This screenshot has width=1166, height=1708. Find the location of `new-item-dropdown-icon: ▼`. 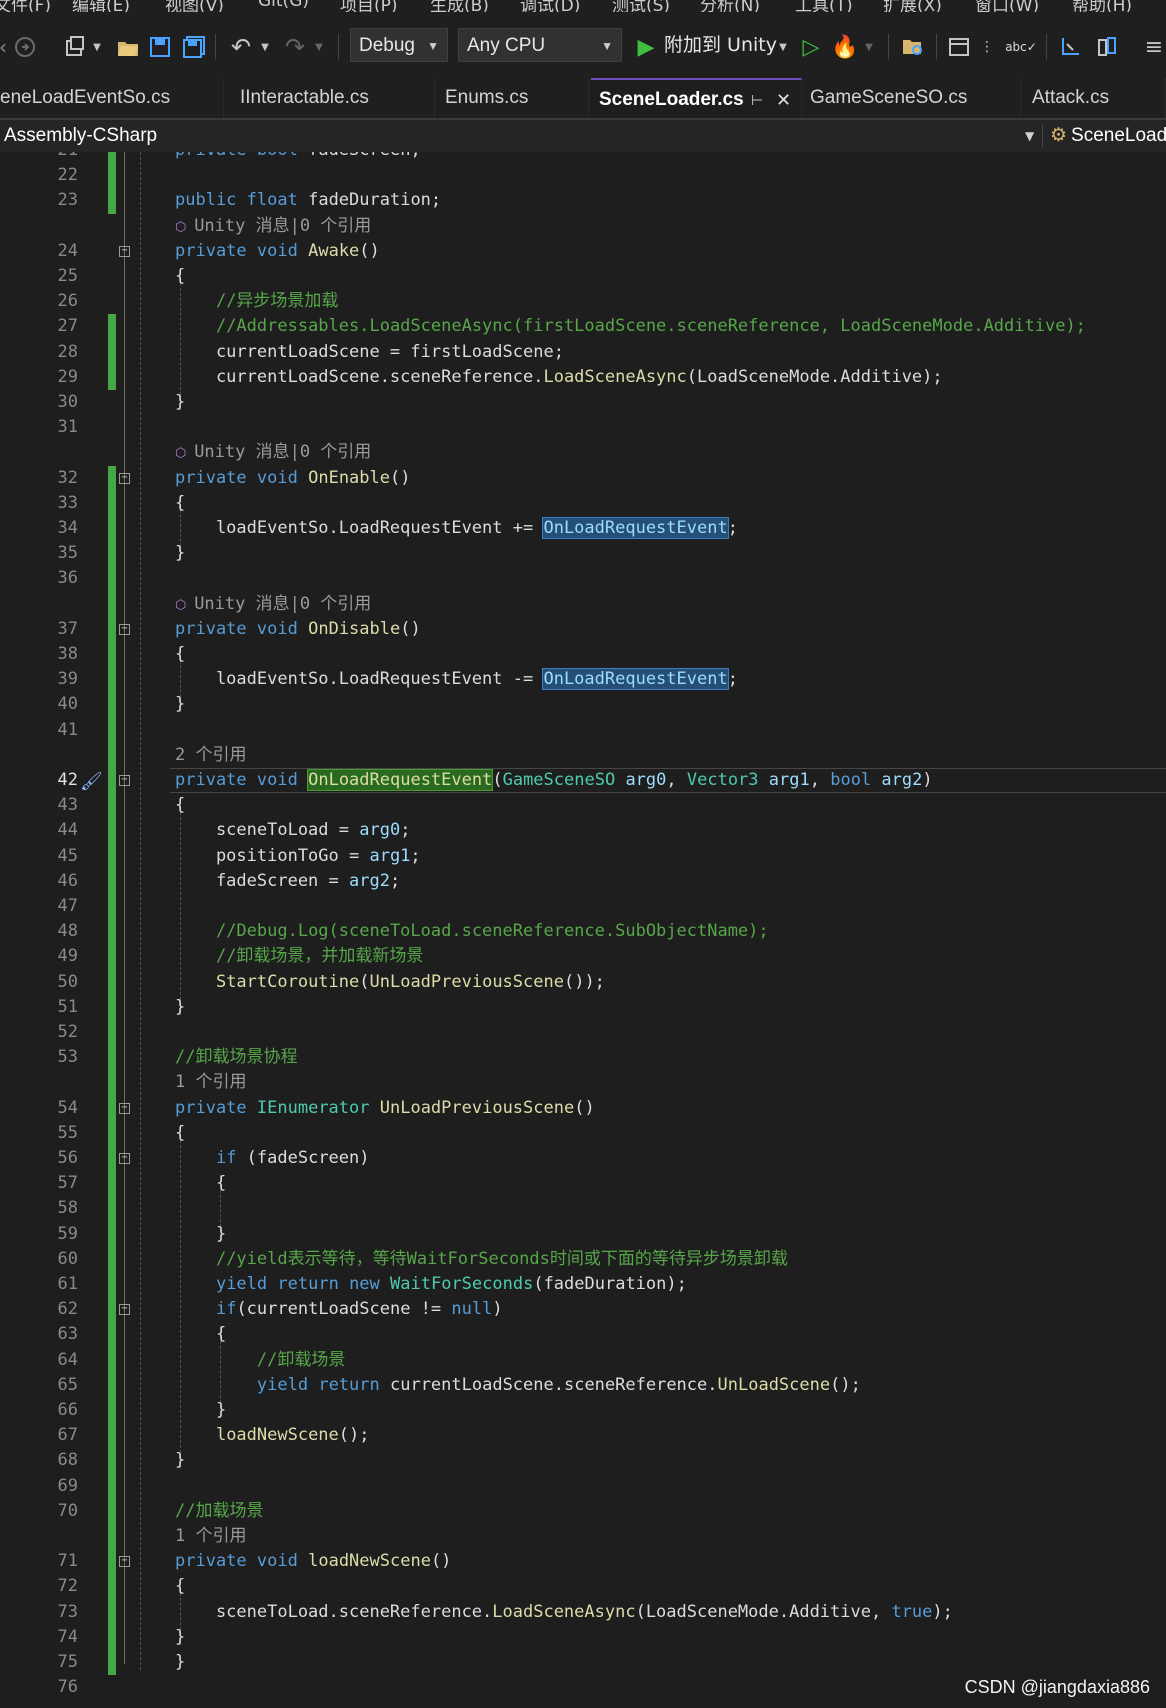

new-item-dropdown-icon: ▼ is located at coordinates (97, 47).